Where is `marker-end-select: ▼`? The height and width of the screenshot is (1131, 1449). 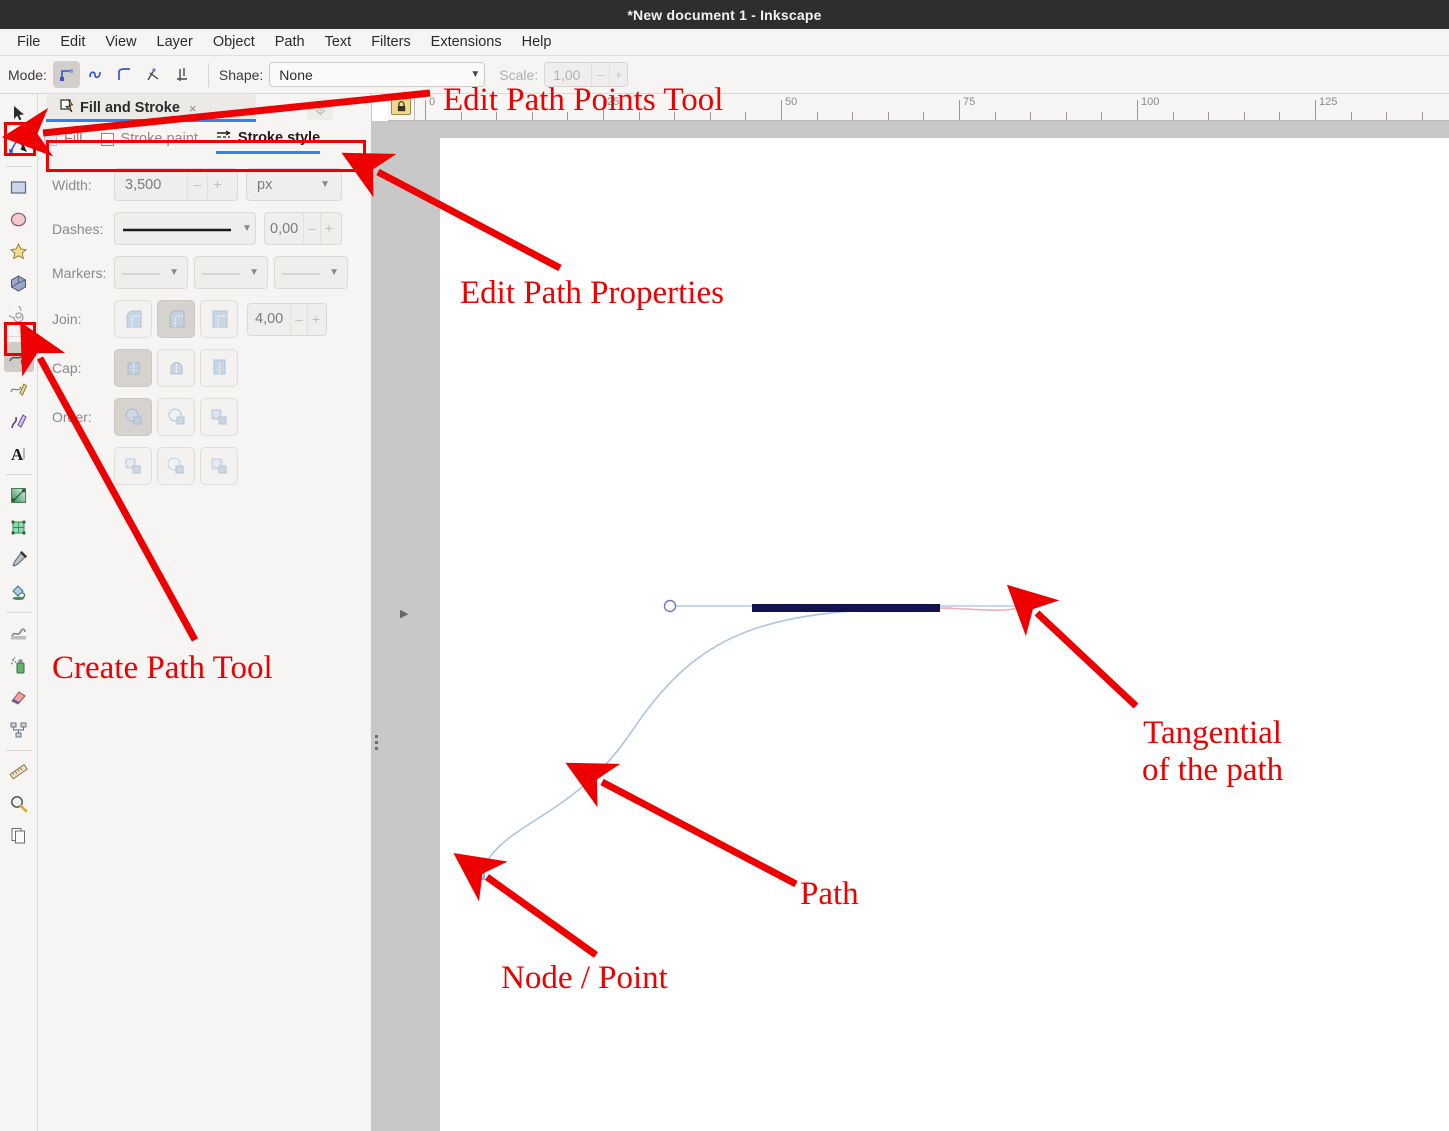
marker-end-select: ▼ is located at coordinates (311, 272).